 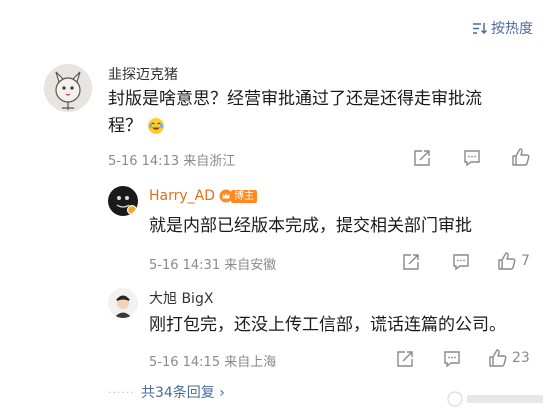 I want to click on like-count: 7, so click(x=525, y=261).